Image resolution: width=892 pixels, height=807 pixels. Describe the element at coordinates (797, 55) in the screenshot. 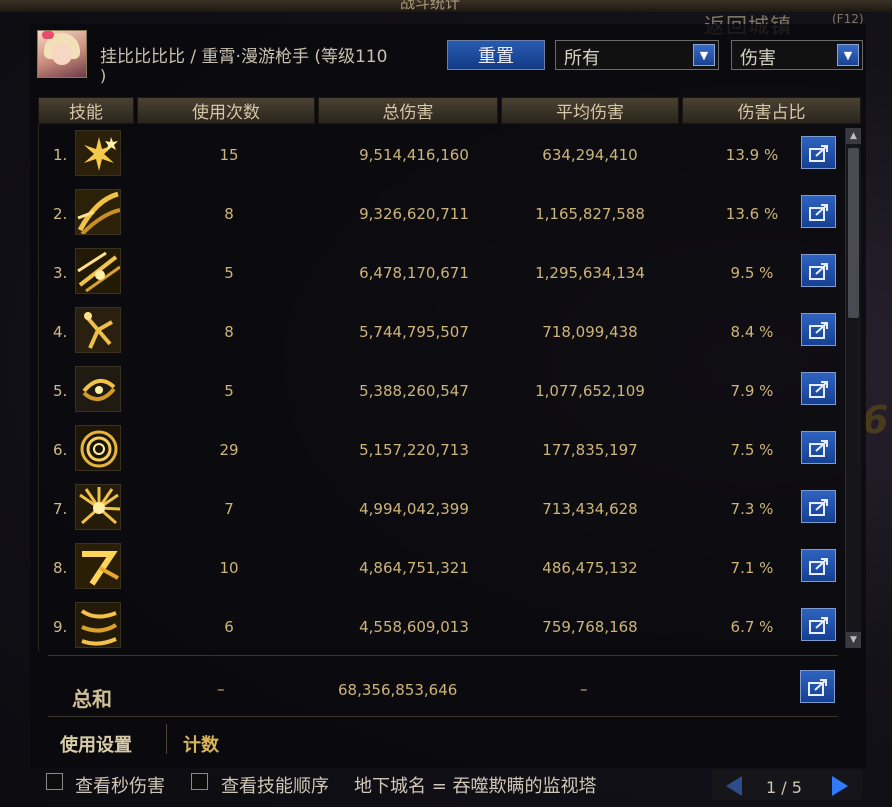

I see `metric-select: 伤害 ▼` at that location.